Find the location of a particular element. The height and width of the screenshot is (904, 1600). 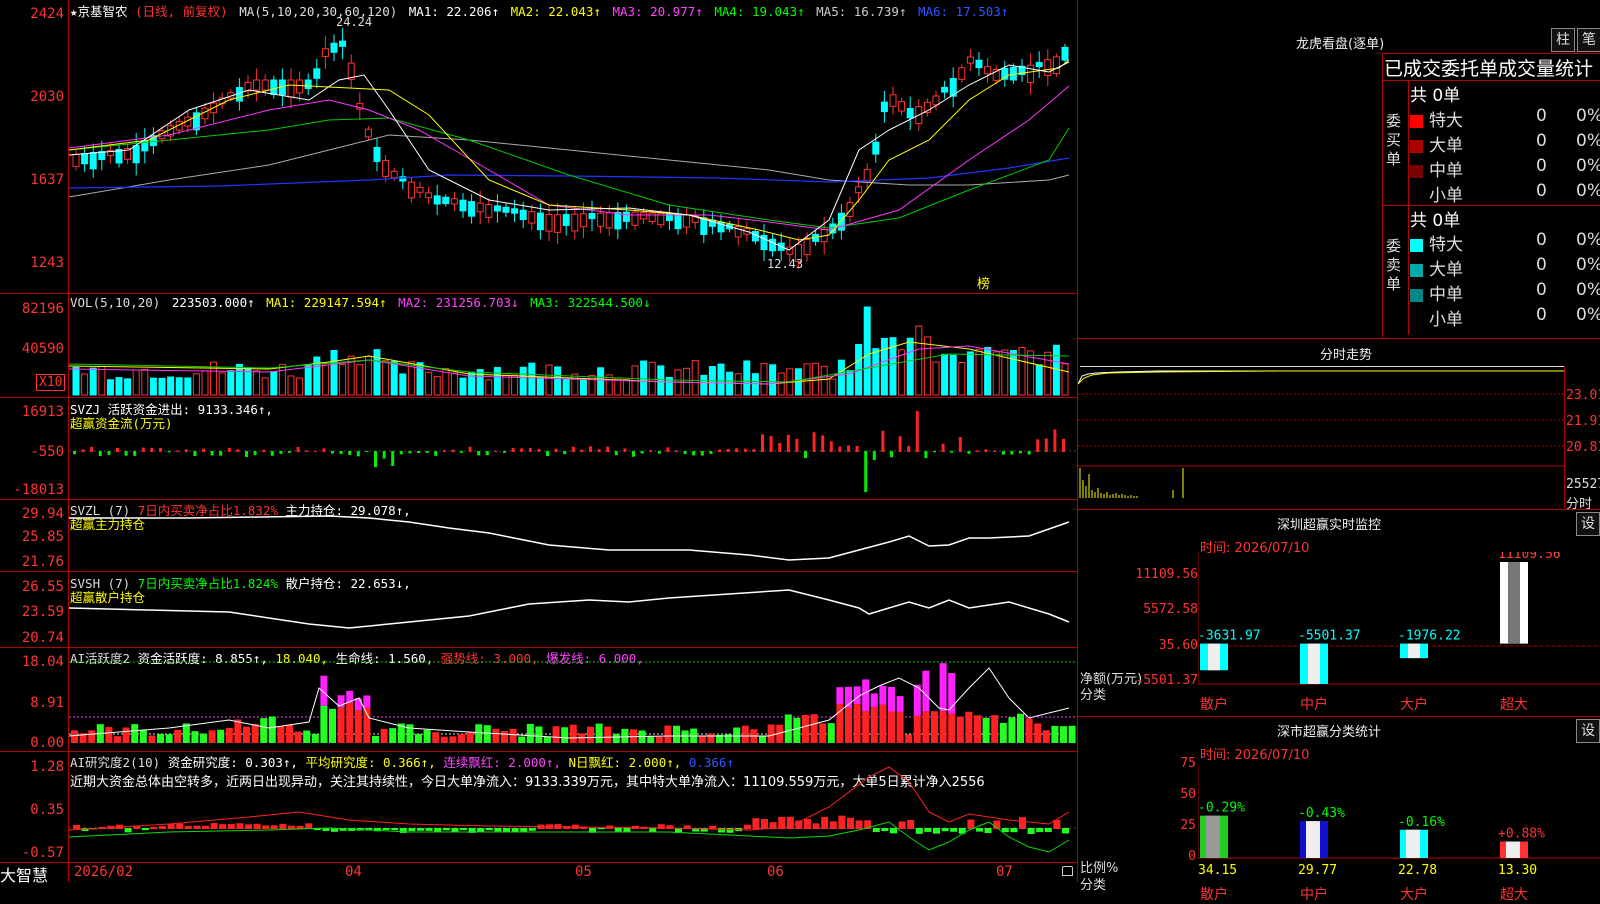

sell-row-super: 特大 0 0% is located at coordinates (1505, 242).